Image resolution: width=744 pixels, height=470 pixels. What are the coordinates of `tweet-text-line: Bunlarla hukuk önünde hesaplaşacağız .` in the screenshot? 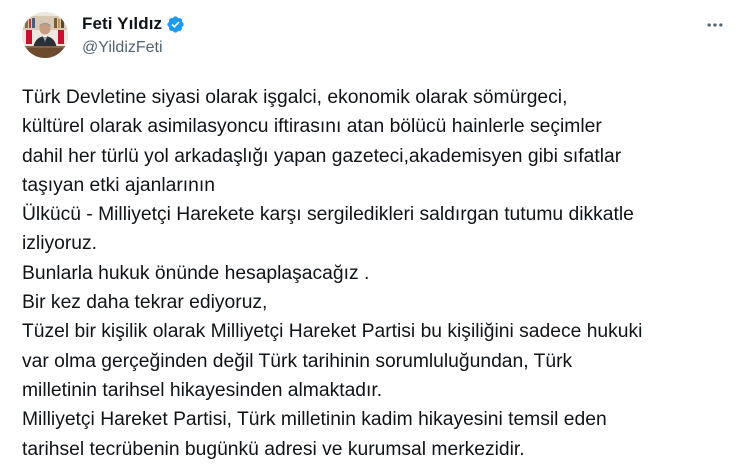 It's located at (196, 273).